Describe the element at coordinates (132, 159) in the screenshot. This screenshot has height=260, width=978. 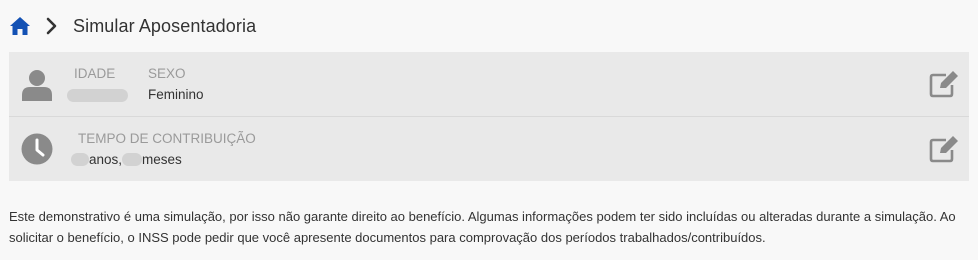
I see `masked-months` at that location.